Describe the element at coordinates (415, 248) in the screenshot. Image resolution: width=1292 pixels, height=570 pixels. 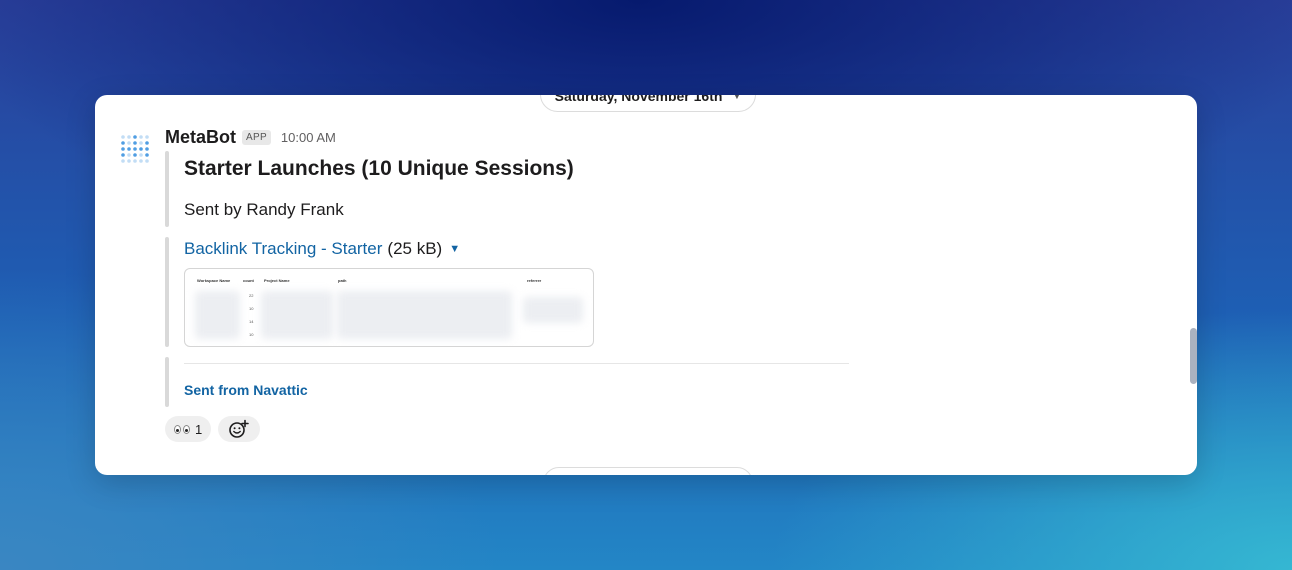
I see `file-size: (25 kB)` at that location.